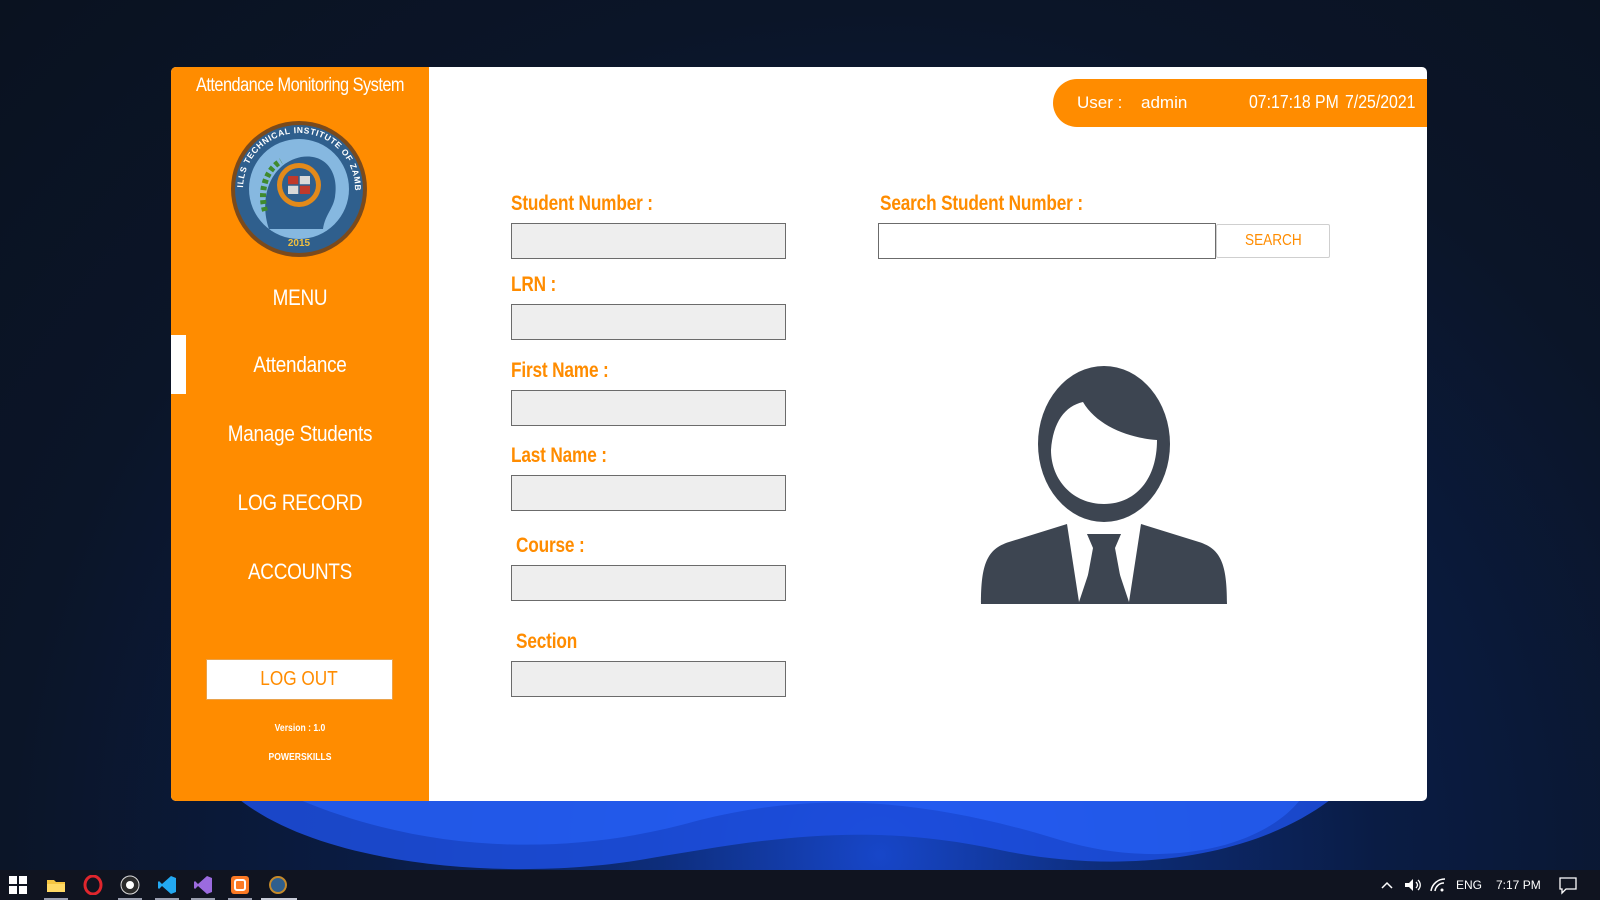 The height and width of the screenshot is (900, 1600). Describe the element at coordinates (1047, 241) in the screenshot. I see `search-student-number-input` at that location.